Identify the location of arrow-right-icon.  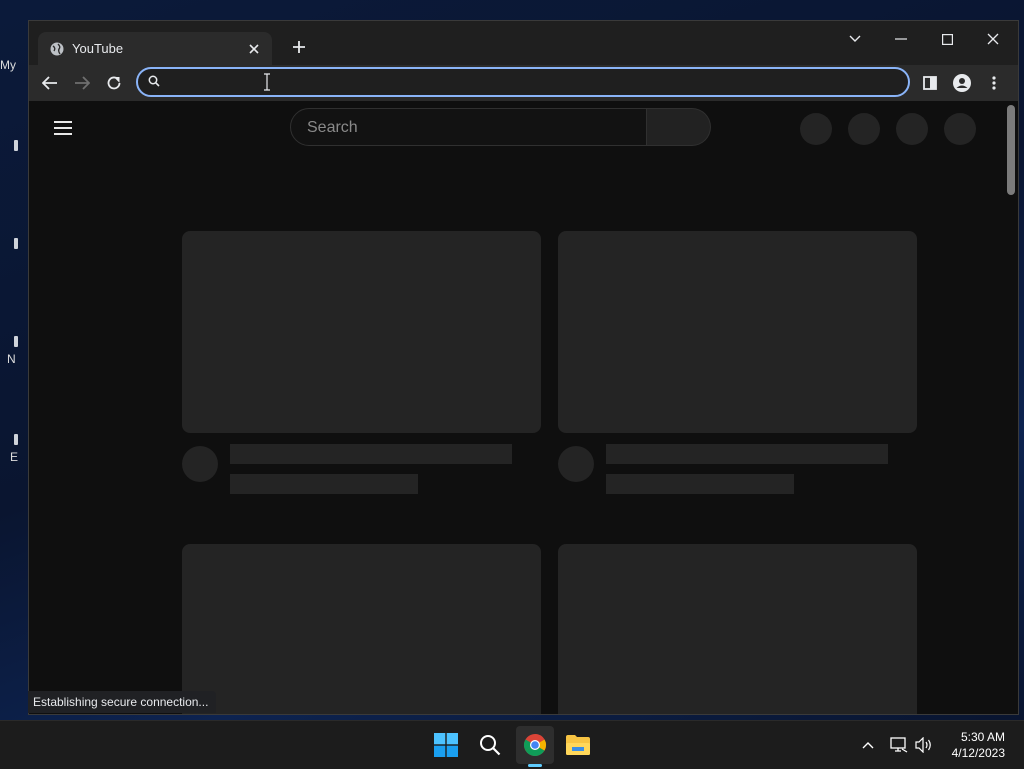
(82, 83).